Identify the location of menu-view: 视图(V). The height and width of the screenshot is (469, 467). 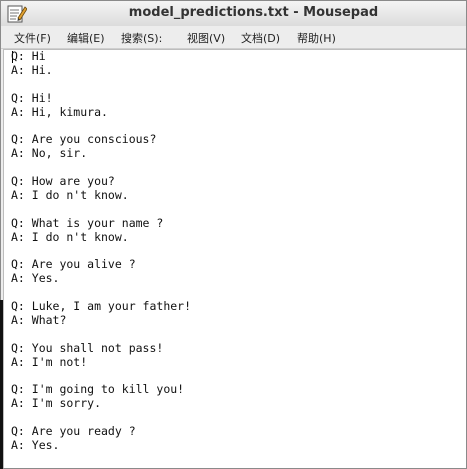
(206, 38).